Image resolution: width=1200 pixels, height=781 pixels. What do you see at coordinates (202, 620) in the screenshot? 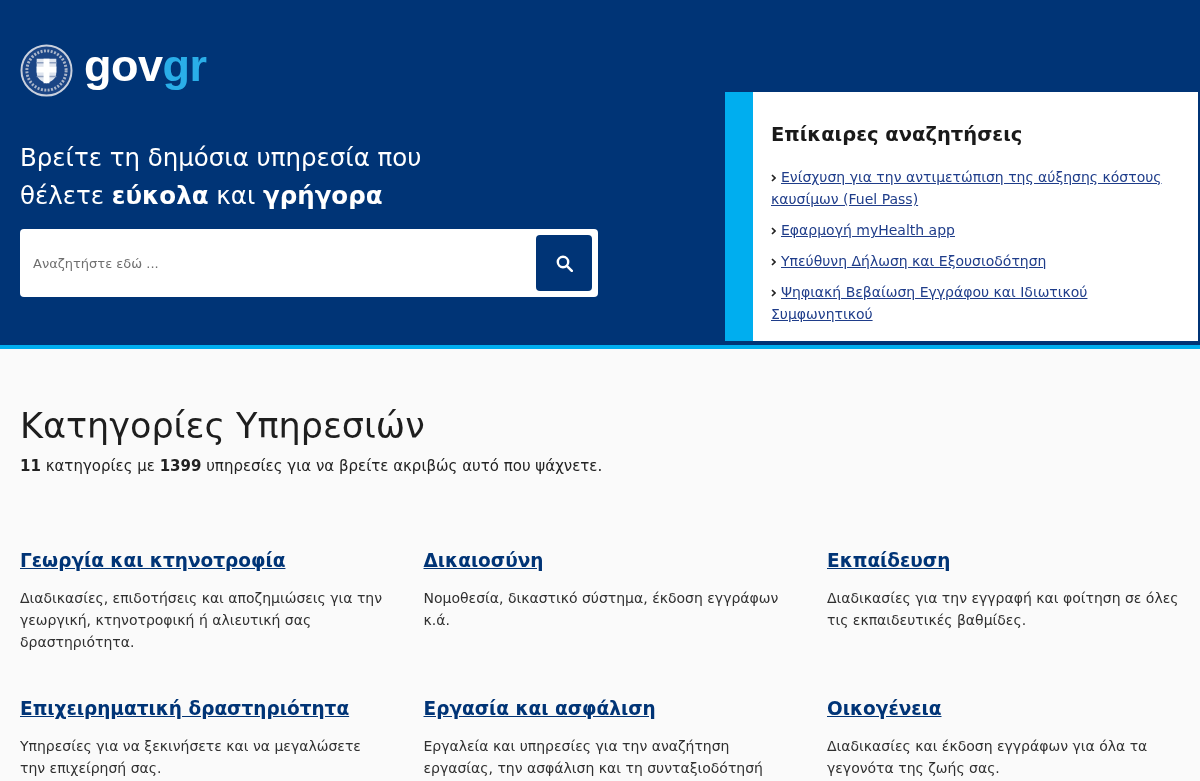
I see `category-description: Διαδικασίες, επιδοτήσεις και αποζημιώσεις για την γεωργική, κτηνοτροφική ή αλιευτική σας δραστηριότητα.` at bounding box center [202, 620].